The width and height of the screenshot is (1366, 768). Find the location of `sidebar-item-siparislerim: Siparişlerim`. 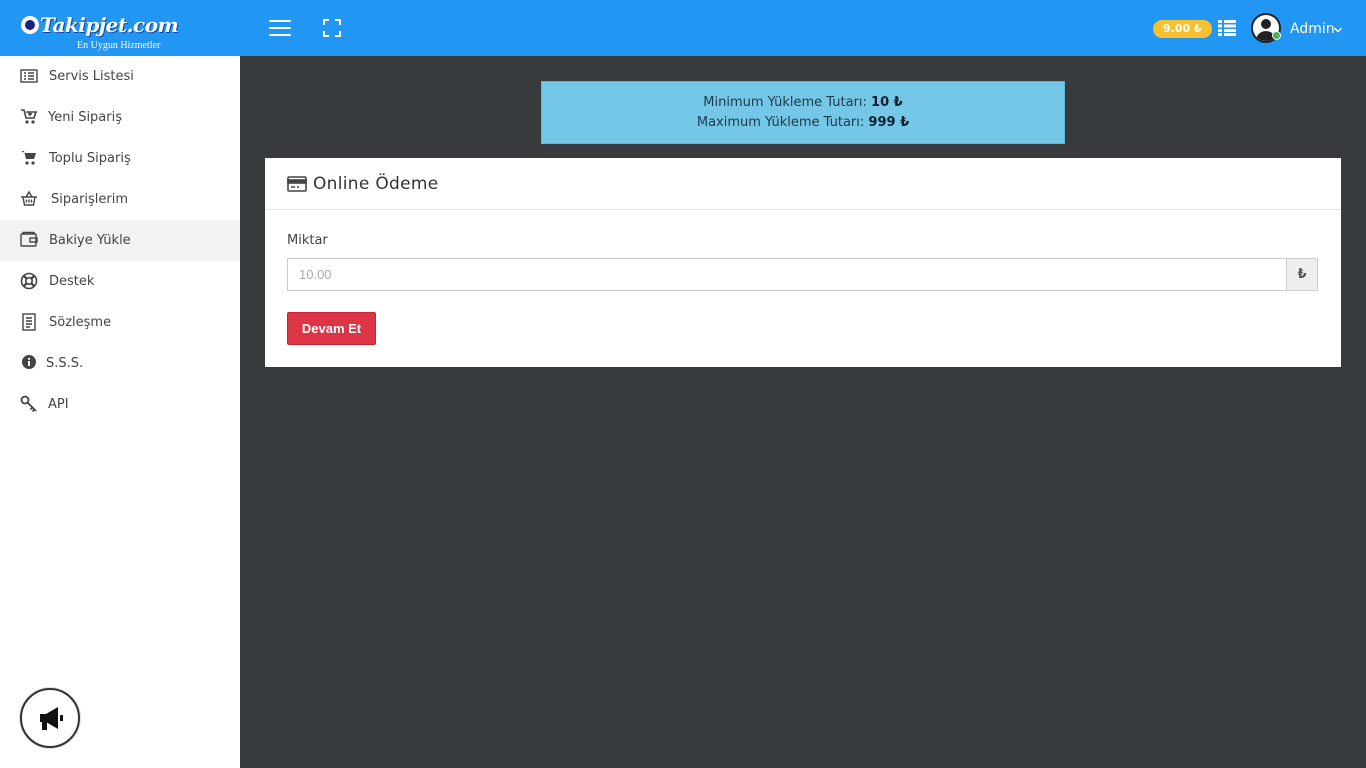

sidebar-item-siparislerim: Siparişlerim is located at coordinates (120, 199).